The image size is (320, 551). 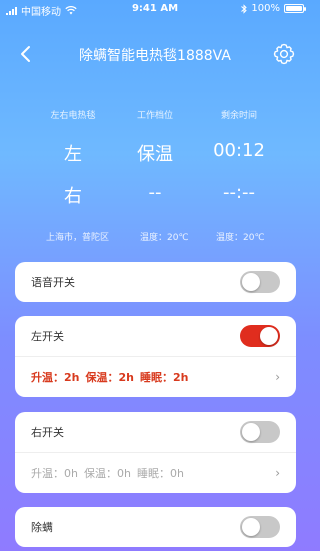 What do you see at coordinates (54, 473) in the screenshot?
I see `right-up-time: 升温：0h` at bounding box center [54, 473].